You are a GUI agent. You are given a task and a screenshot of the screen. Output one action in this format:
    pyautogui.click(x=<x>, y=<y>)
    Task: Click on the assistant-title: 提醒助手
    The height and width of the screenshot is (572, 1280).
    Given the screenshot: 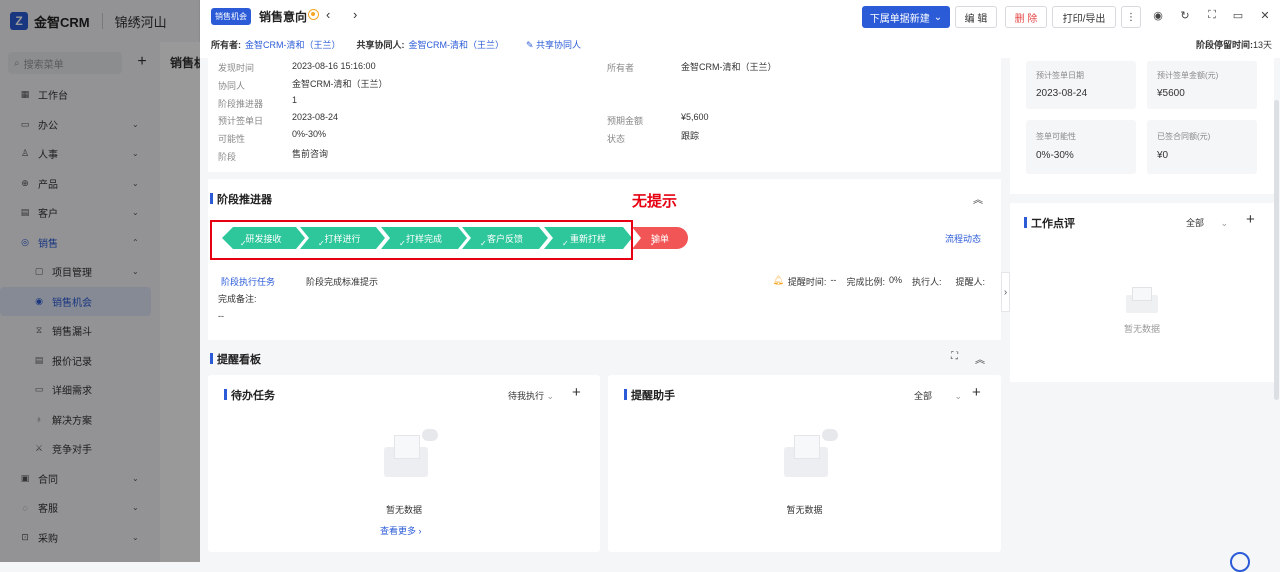 What is the action you would take?
    pyautogui.click(x=649, y=395)
    